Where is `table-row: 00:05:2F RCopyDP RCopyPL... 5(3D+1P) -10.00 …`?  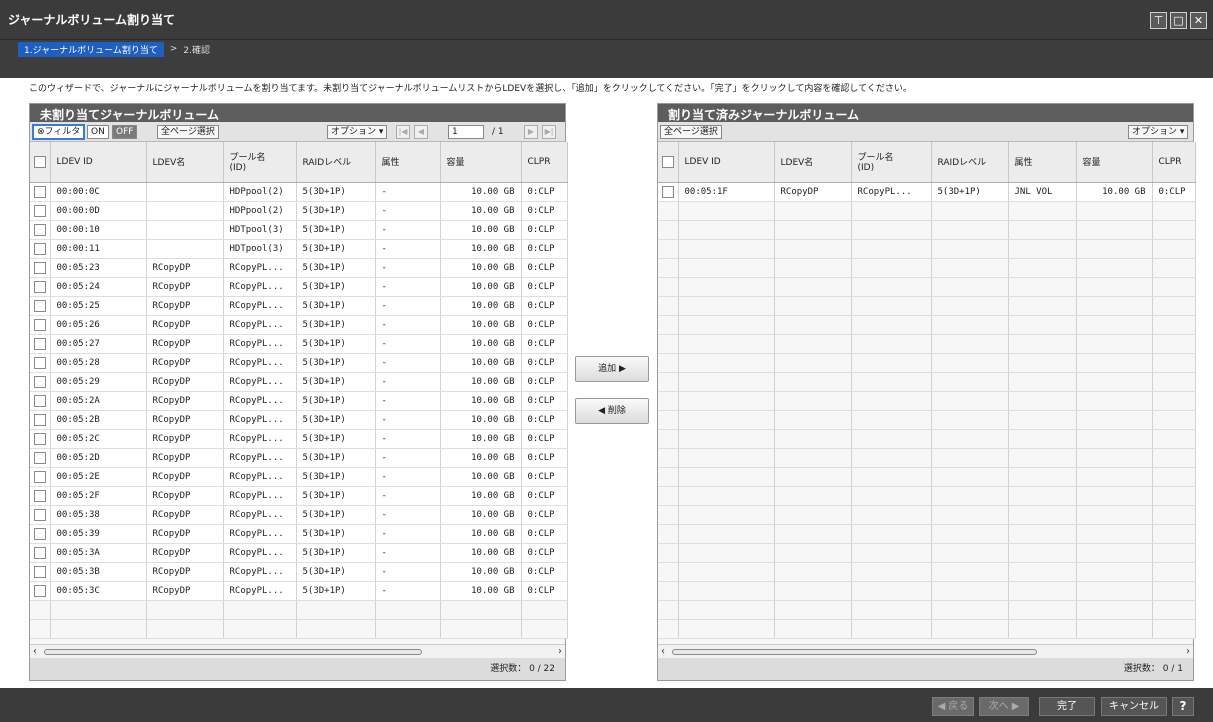 table-row: 00:05:2F RCopyDP RCopyPL... 5(3D+1P) -10.00 … is located at coordinates (299, 496).